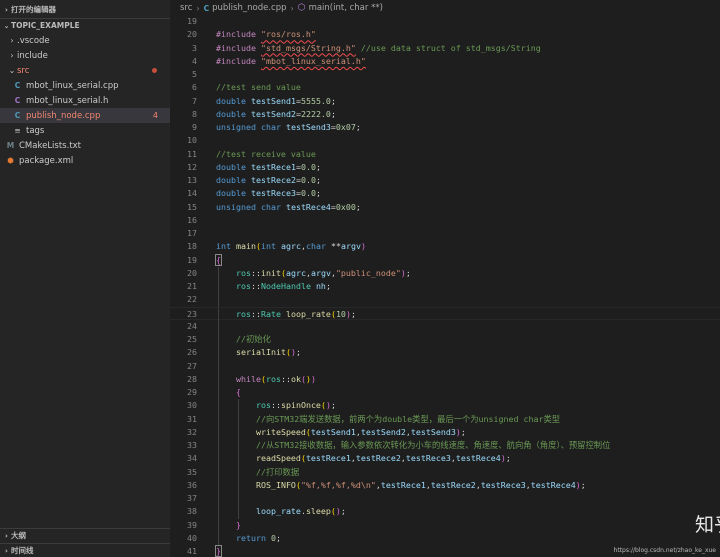  I want to click on line-number: 9, so click(194, 127).